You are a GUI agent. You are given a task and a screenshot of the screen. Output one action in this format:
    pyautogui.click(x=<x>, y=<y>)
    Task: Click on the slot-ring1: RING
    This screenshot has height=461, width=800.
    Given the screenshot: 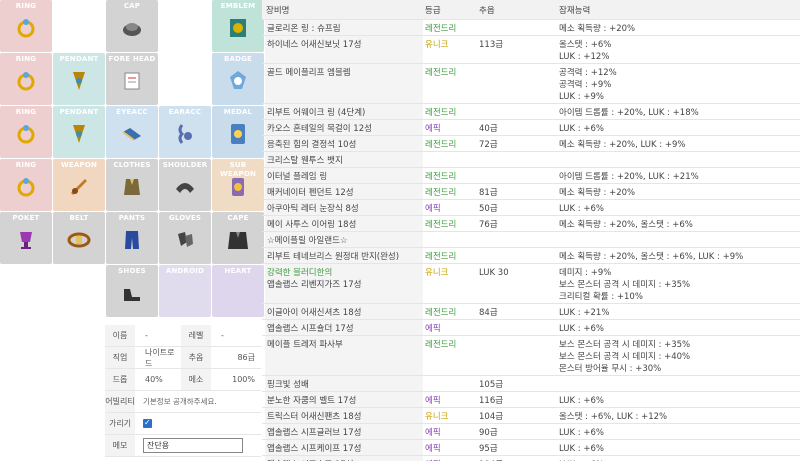 What is the action you would take?
    pyautogui.click(x=26, y=26)
    